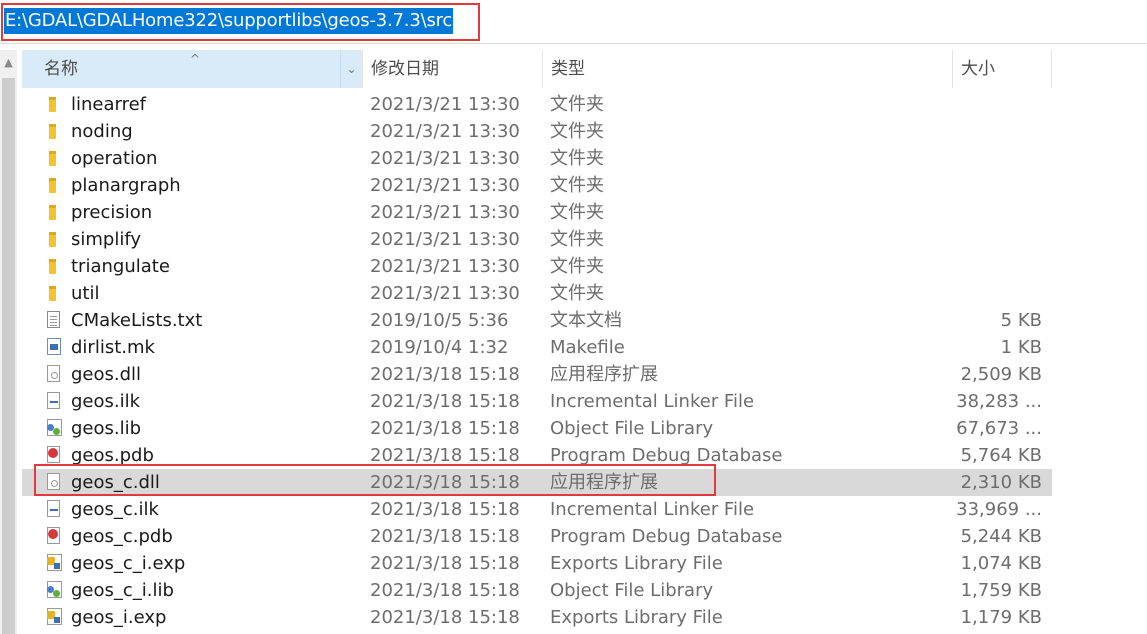 This screenshot has width=1147, height=634. I want to click on file-name: util, so click(85, 293).